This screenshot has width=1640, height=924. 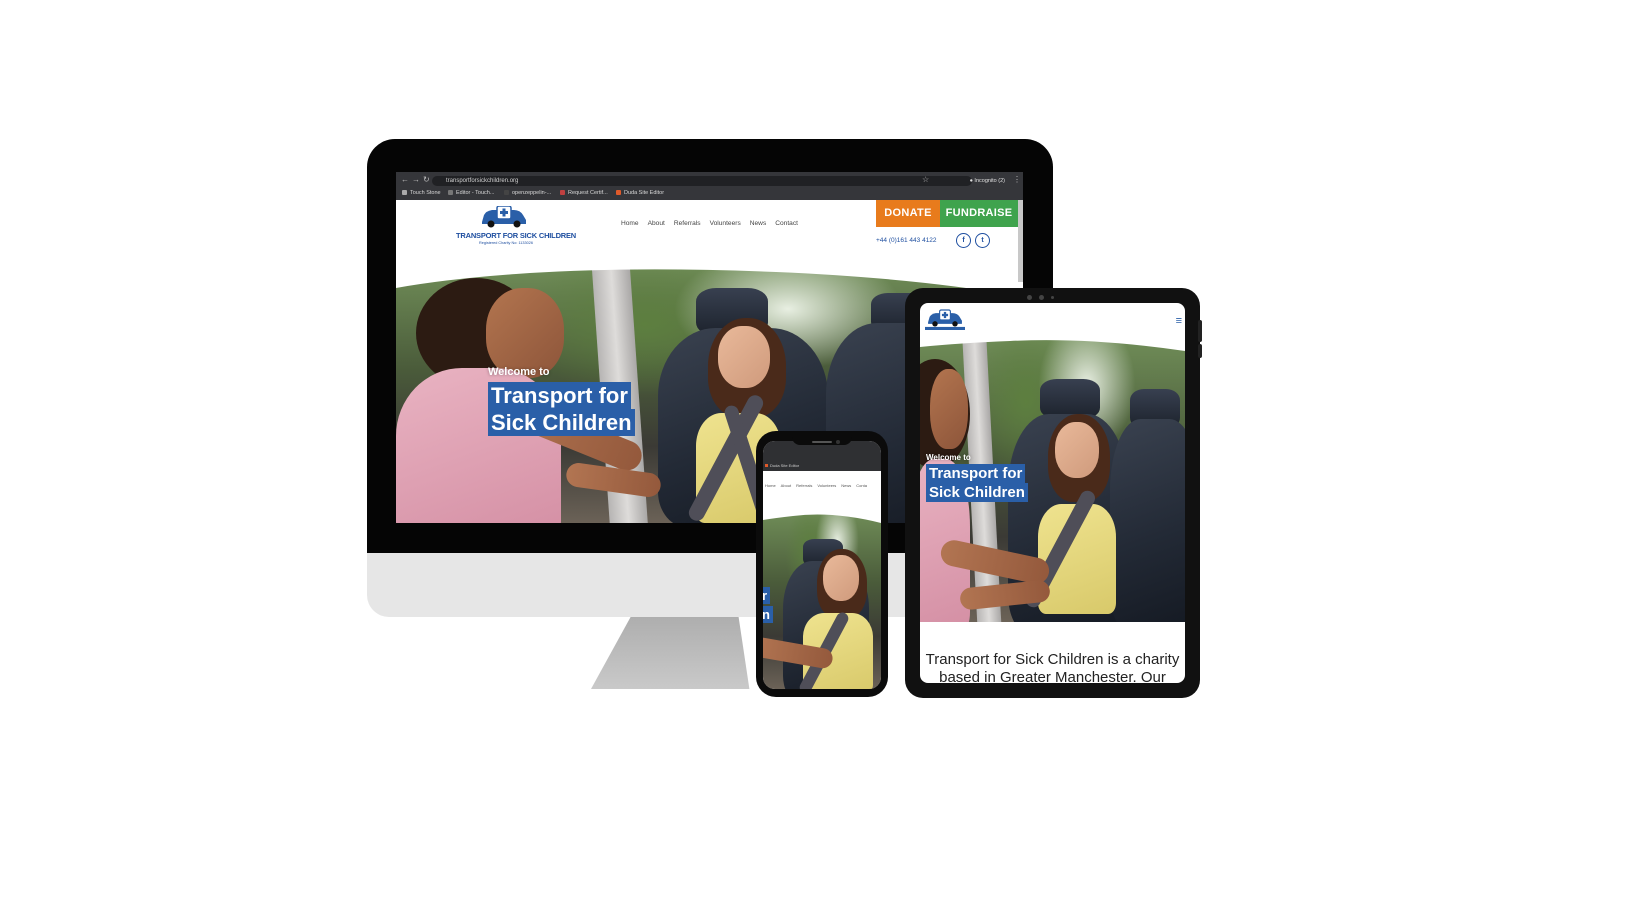 What do you see at coordinates (770, 485) in the screenshot?
I see `phone-nav-home: Home` at bounding box center [770, 485].